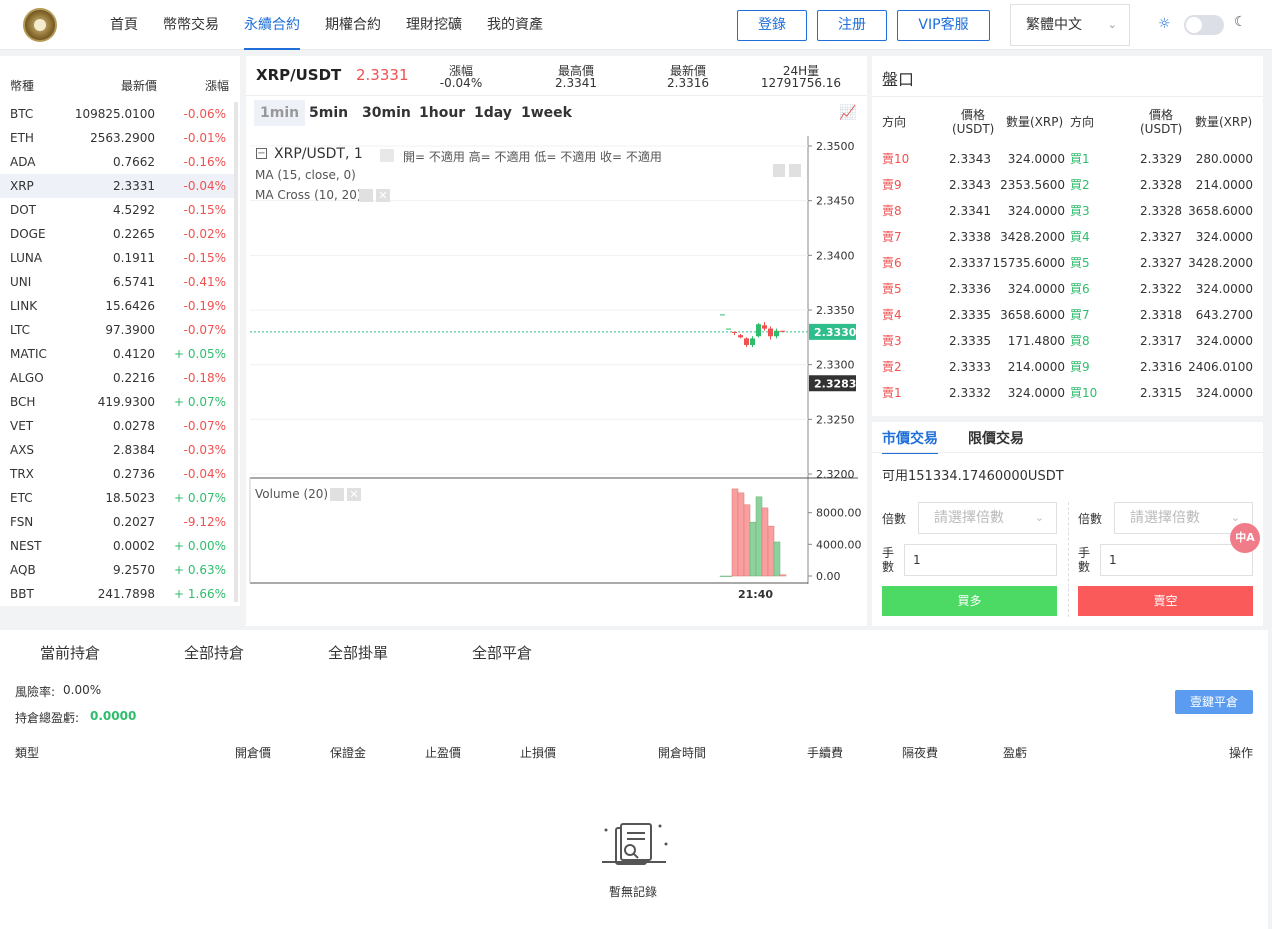 Image resolution: width=1272 pixels, height=929 pixels. Describe the element at coordinates (1067, 211) in the screenshot. I see `book-row: 賣8 2.3341 324.0000 買3 2.3328 3658.6000` at that location.